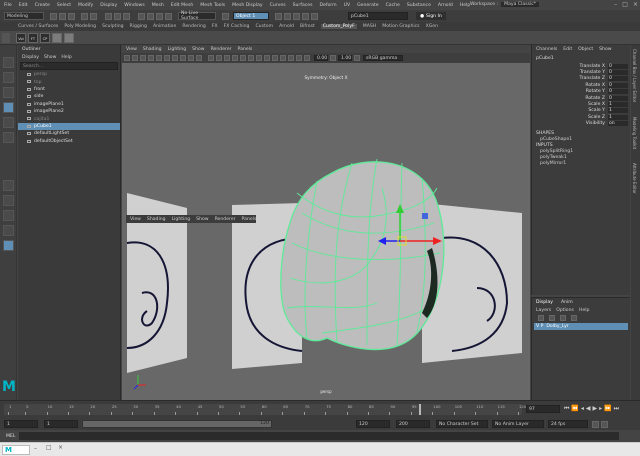 This screenshot has width=640, height=456. What do you see at coordinates (581, 326) in the screenshot?
I see `layer-row: V P Dolby_Lyr` at bounding box center [581, 326].